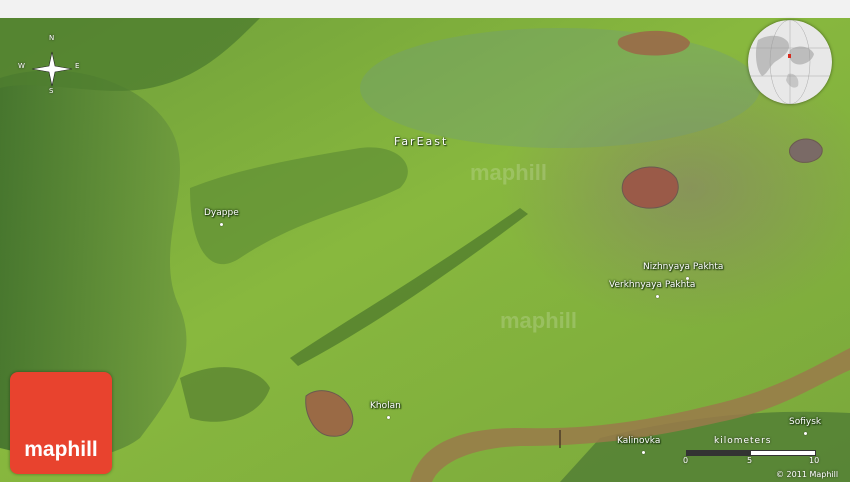 This screenshot has width=850, height=484. Describe the element at coordinates (805, 422) in the screenshot. I see `place-label-sofiysk: Sofiysk` at that location.